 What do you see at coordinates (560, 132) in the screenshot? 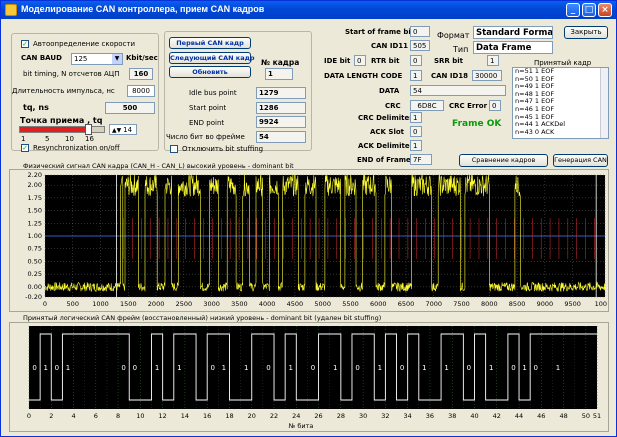
I see `list-item: n=43 0 ACK` at bounding box center [560, 132].